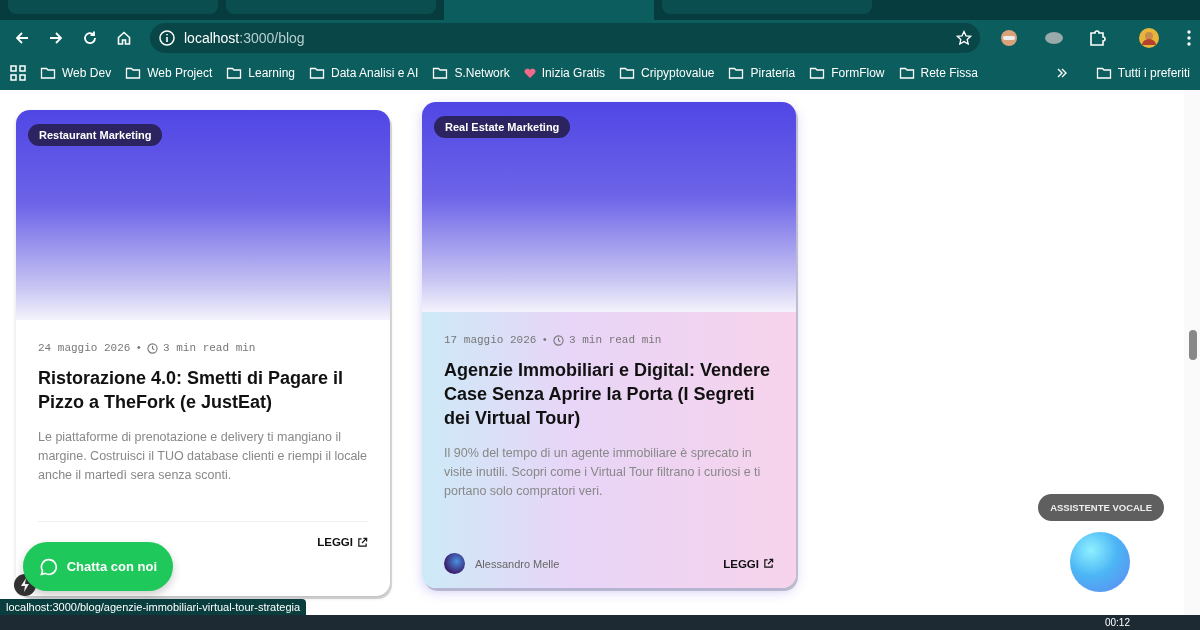 This screenshot has width=1200, height=630. Describe the element at coordinates (364, 72) in the screenshot. I see `bookmark: Data Analisi e AI` at that location.